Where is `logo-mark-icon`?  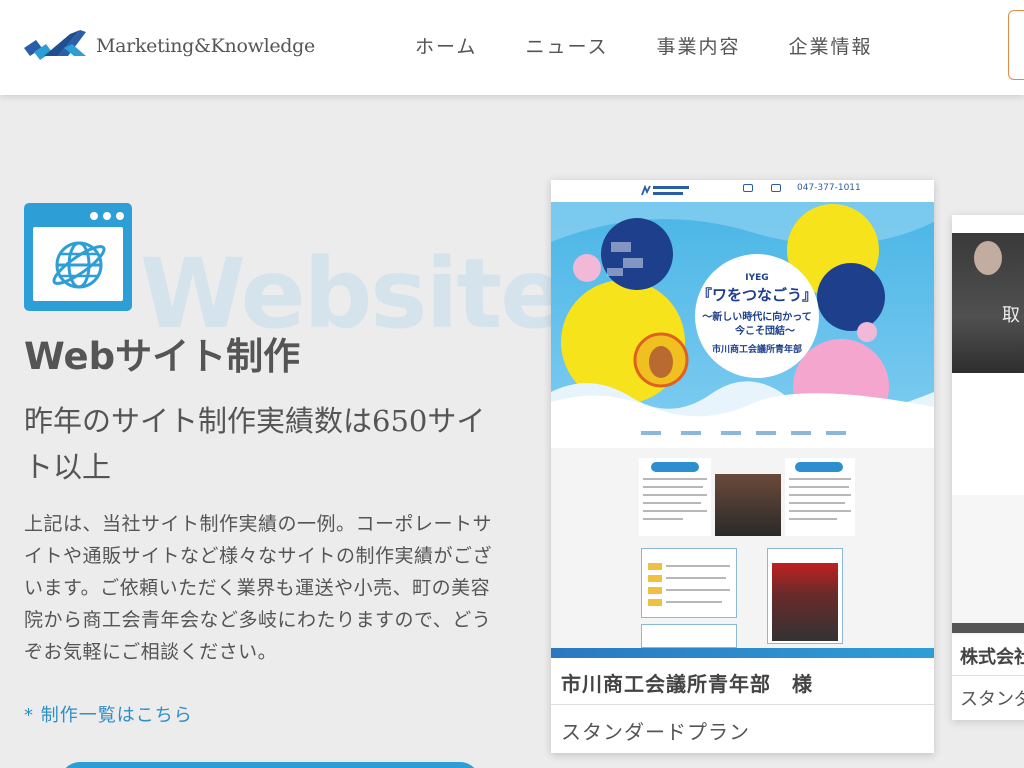 logo-mark-icon is located at coordinates (55, 45).